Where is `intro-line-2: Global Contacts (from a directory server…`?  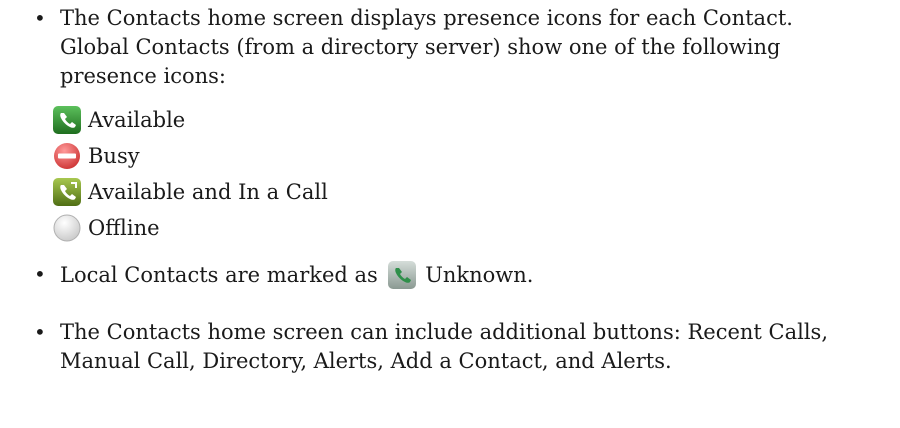 intro-line-2: Global Contacts (from a directory server… is located at coordinates (420, 47).